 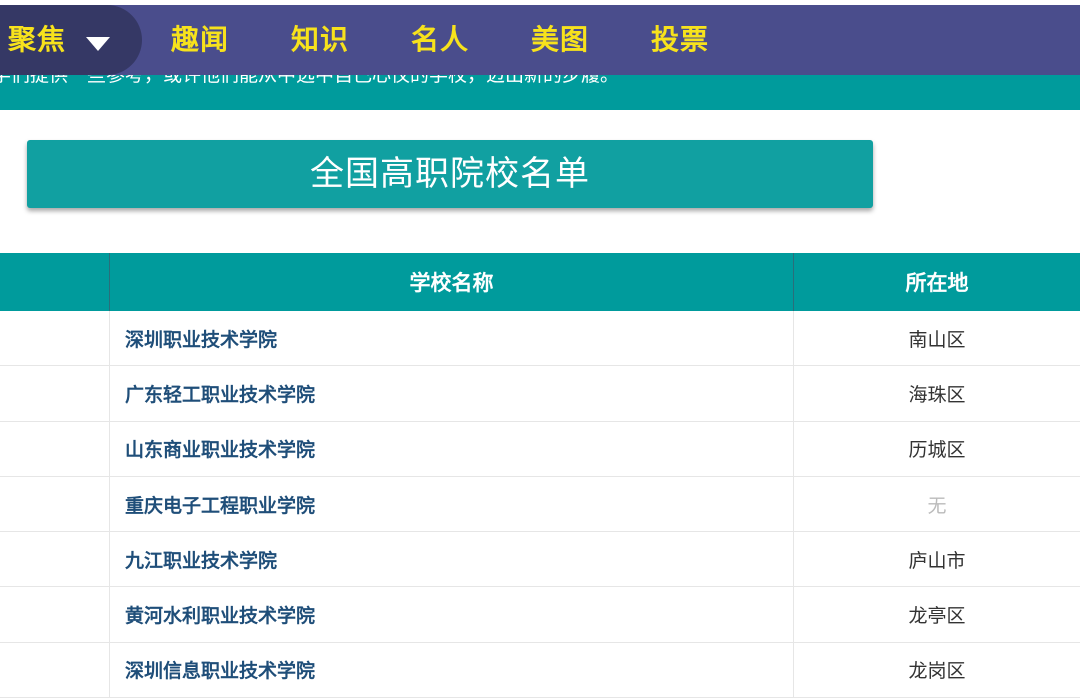 I want to click on header-school-name: 学校名称, so click(x=451, y=283).